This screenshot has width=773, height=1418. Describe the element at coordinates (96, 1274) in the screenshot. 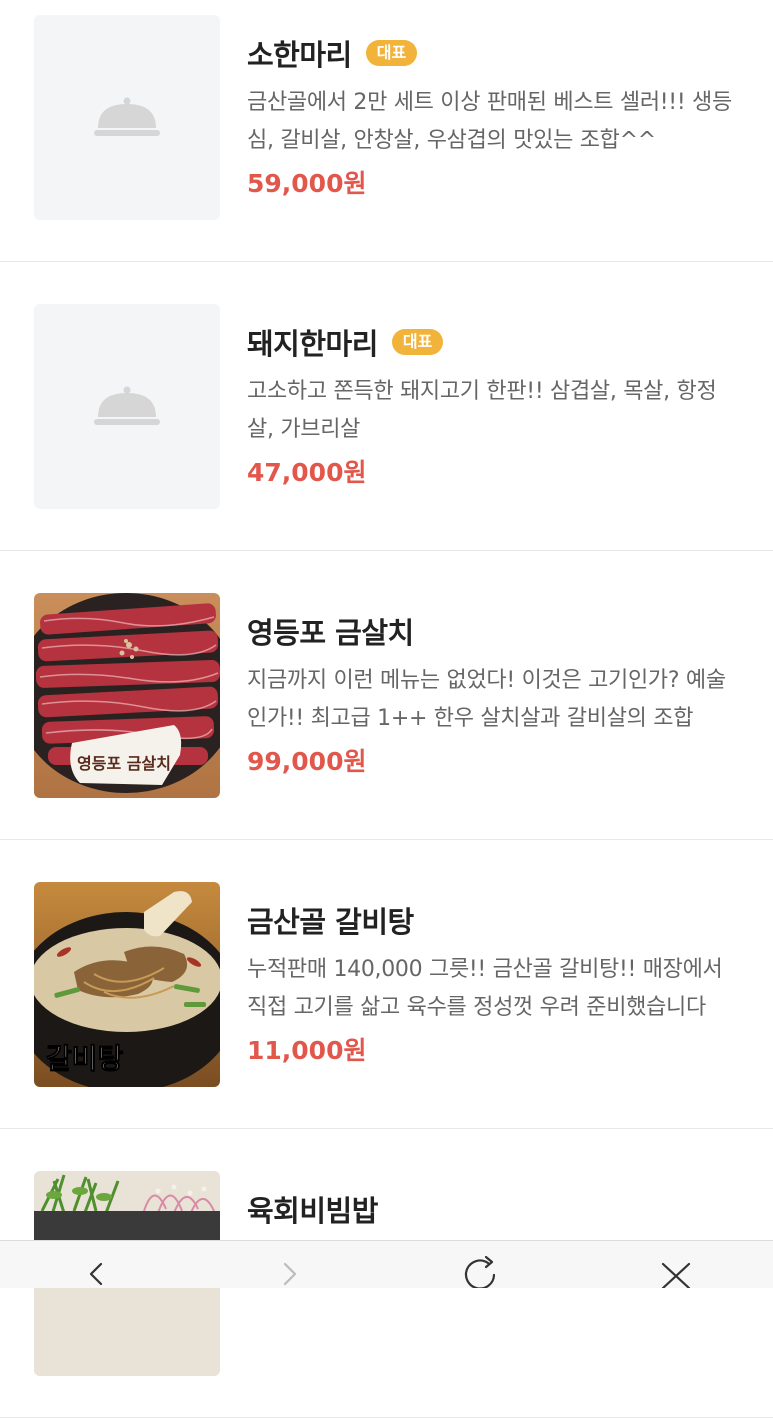

I see `back-icon` at that location.